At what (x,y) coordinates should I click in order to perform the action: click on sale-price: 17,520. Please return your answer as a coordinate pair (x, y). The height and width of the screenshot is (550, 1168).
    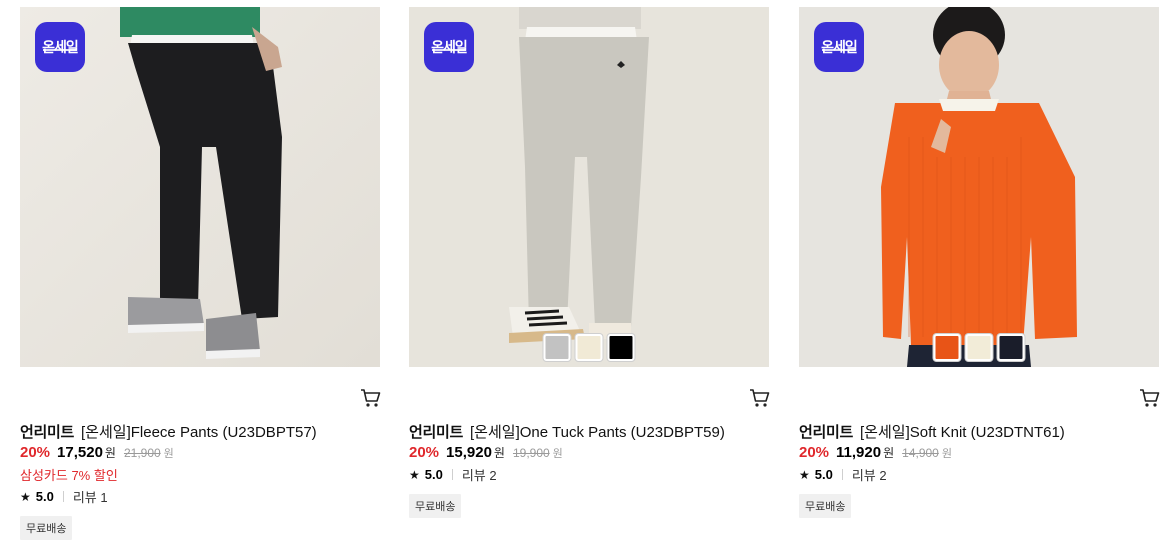
    Looking at the image, I should click on (80, 452).